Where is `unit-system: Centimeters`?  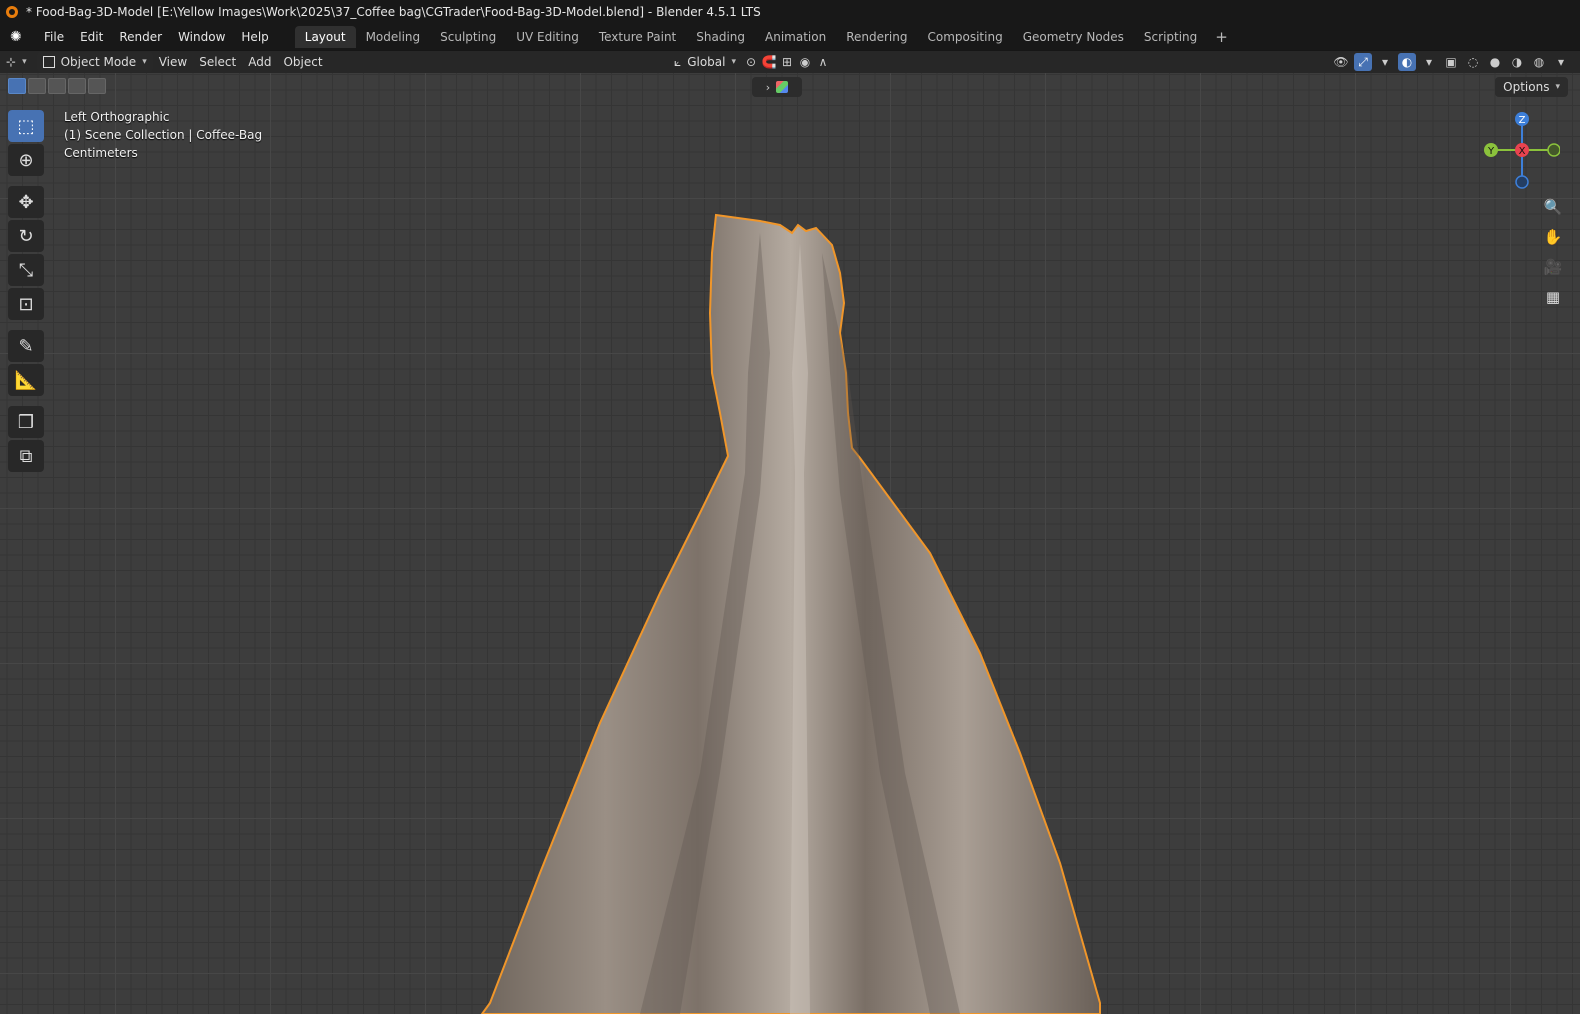
unit-system: Centimeters is located at coordinates (101, 153).